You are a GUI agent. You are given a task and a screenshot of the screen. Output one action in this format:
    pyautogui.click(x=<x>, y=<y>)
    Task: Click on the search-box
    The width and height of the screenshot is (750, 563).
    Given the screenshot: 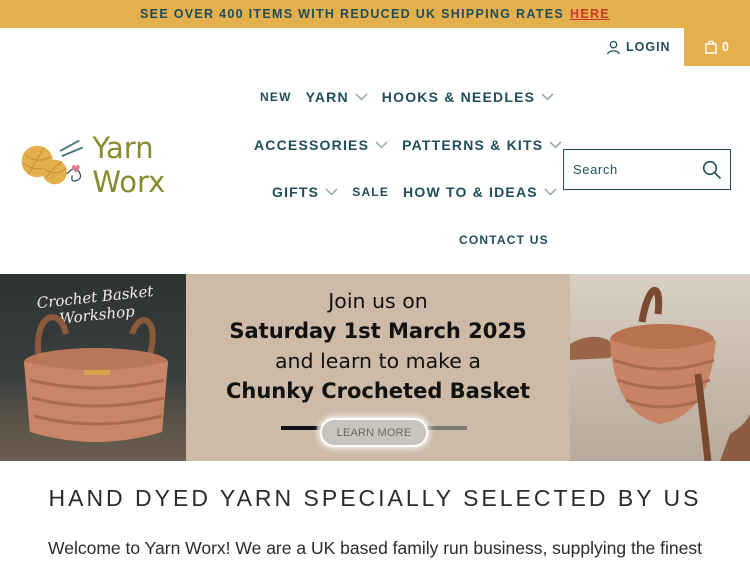 What is the action you would take?
    pyautogui.click(x=647, y=169)
    